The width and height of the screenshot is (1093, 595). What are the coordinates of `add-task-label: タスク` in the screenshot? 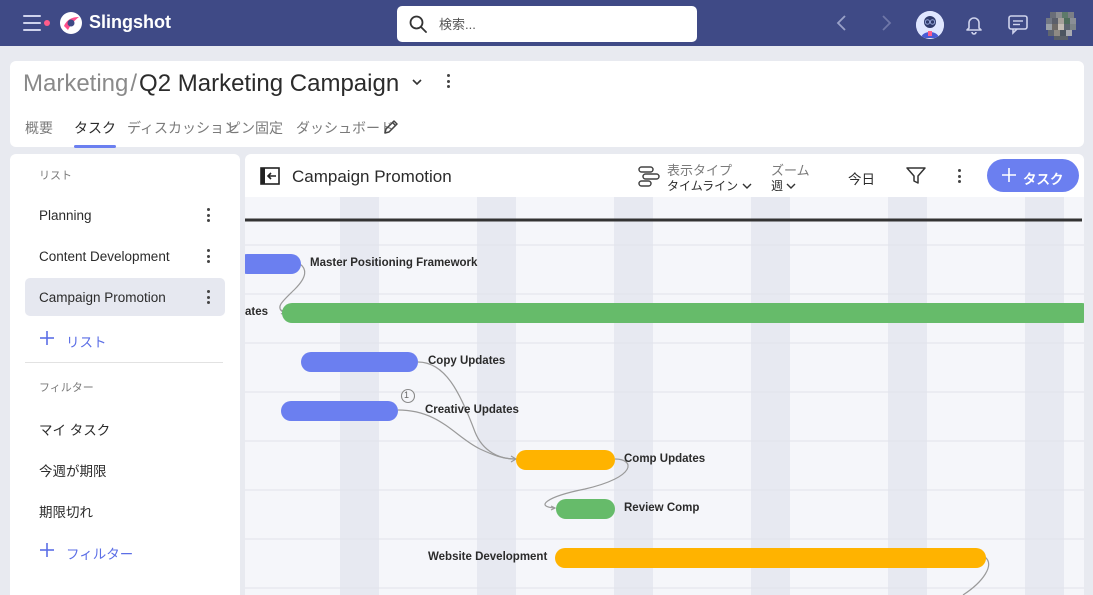 It's located at (1043, 179).